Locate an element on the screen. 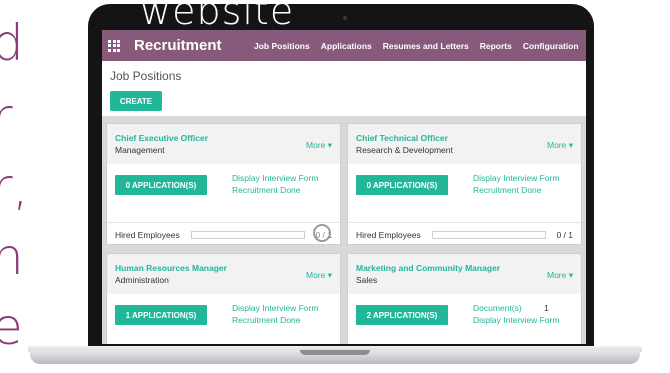 This screenshot has width=670, height=373. menu-item-resumes-and-letters: Resumes and Letters is located at coordinates (426, 46).